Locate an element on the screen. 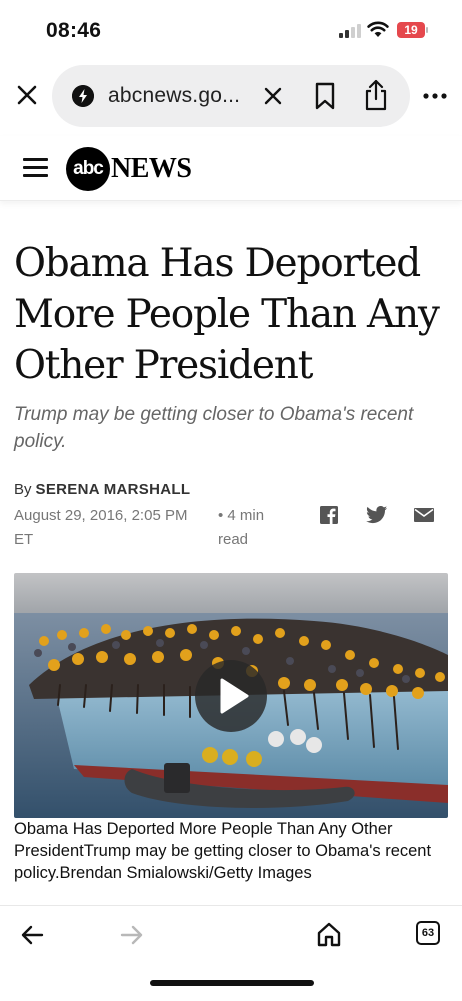  twitter-icon is located at coordinates (377, 515).